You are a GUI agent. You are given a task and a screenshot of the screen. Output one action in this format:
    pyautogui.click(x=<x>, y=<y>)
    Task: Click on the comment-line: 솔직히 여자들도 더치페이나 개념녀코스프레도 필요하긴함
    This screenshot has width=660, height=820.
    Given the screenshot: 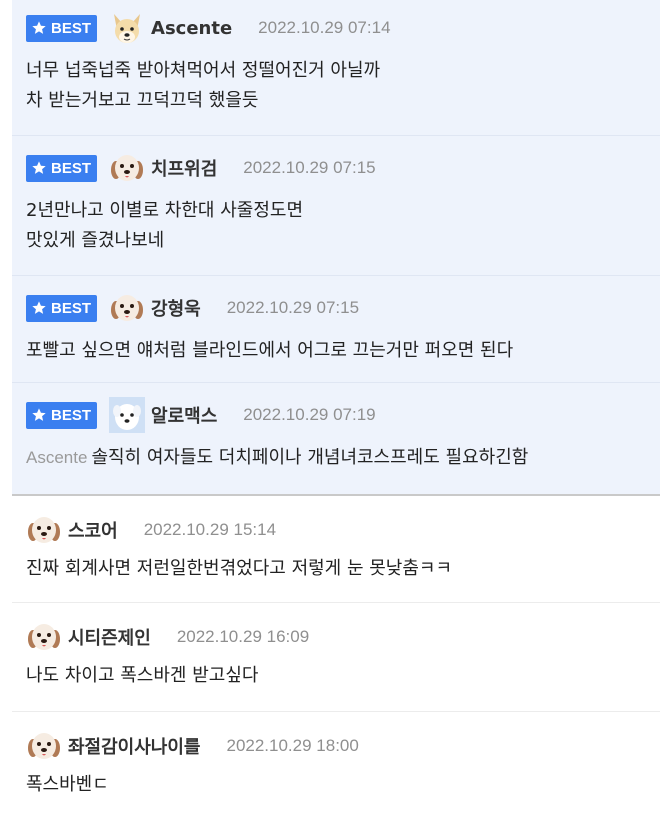 What is the action you would take?
    pyautogui.click(x=310, y=457)
    